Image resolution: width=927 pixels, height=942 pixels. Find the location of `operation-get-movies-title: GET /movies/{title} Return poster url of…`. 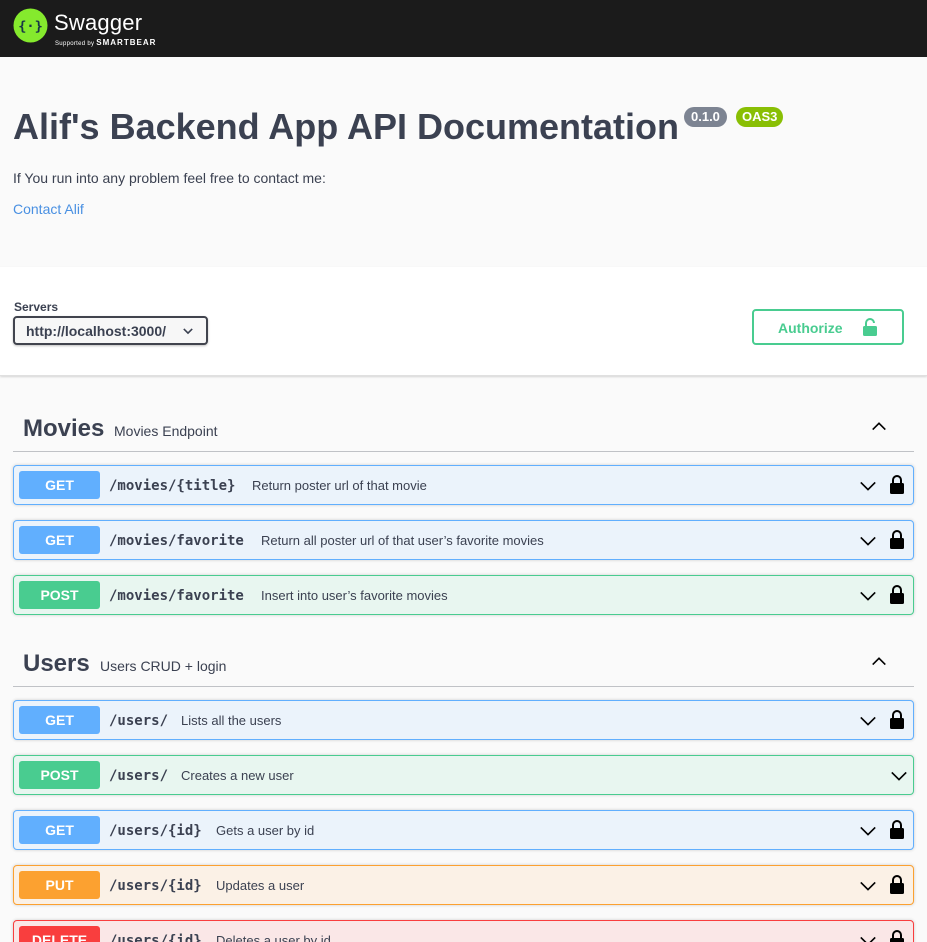

operation-get-movies-title: GET /movies/{title} Return poster url of… is located at coordinates (463, 485).